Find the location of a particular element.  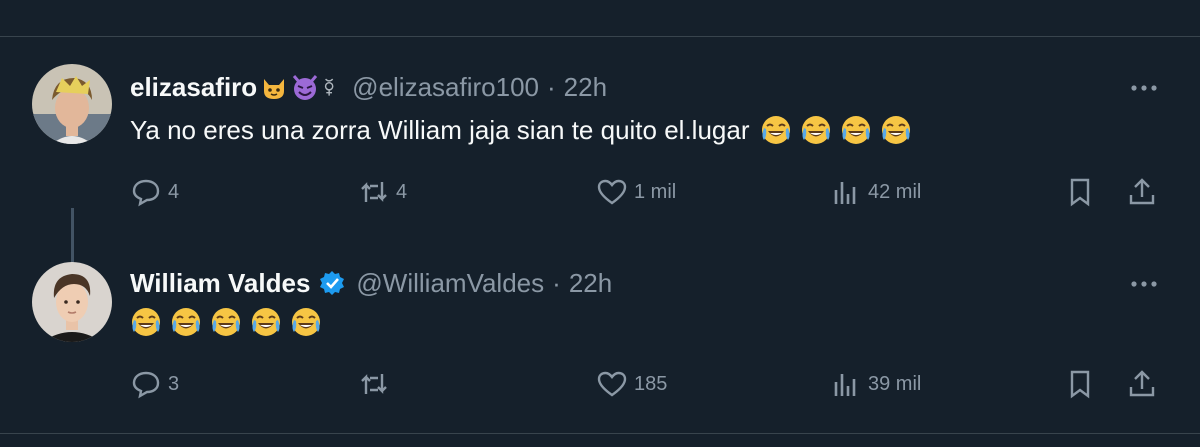

tweet-1-header: elizasafiro @elizasafiro100 · 22h is located at coordinates (368, 87).